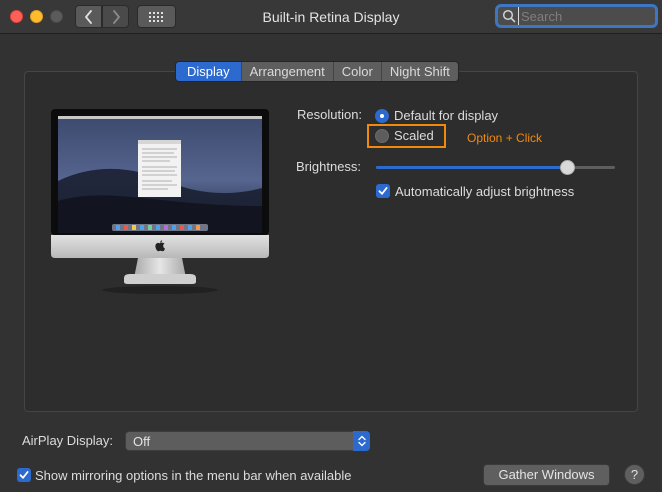  Describe the element at coordinates (419, 71) in the screenshot. I see `tab-night-shift: Night Shift` at that location.